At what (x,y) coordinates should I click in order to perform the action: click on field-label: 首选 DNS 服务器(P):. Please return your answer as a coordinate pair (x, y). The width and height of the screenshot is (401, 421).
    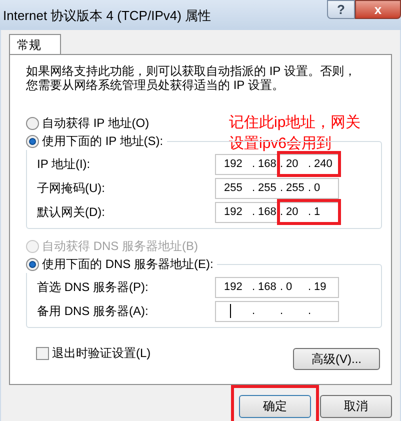
    Looking at the image, I should click on (92, 287).